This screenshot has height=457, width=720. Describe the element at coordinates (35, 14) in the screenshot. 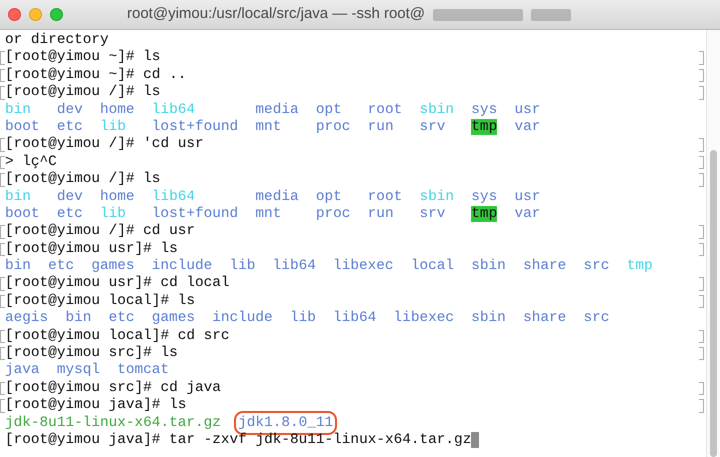

I see `minimize-button` at that location.